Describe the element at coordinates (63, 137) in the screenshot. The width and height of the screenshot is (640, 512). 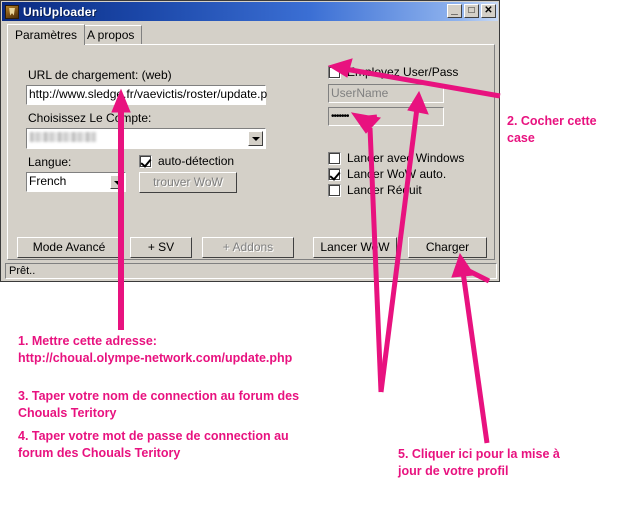
I see `account-value-redacted` at that location.